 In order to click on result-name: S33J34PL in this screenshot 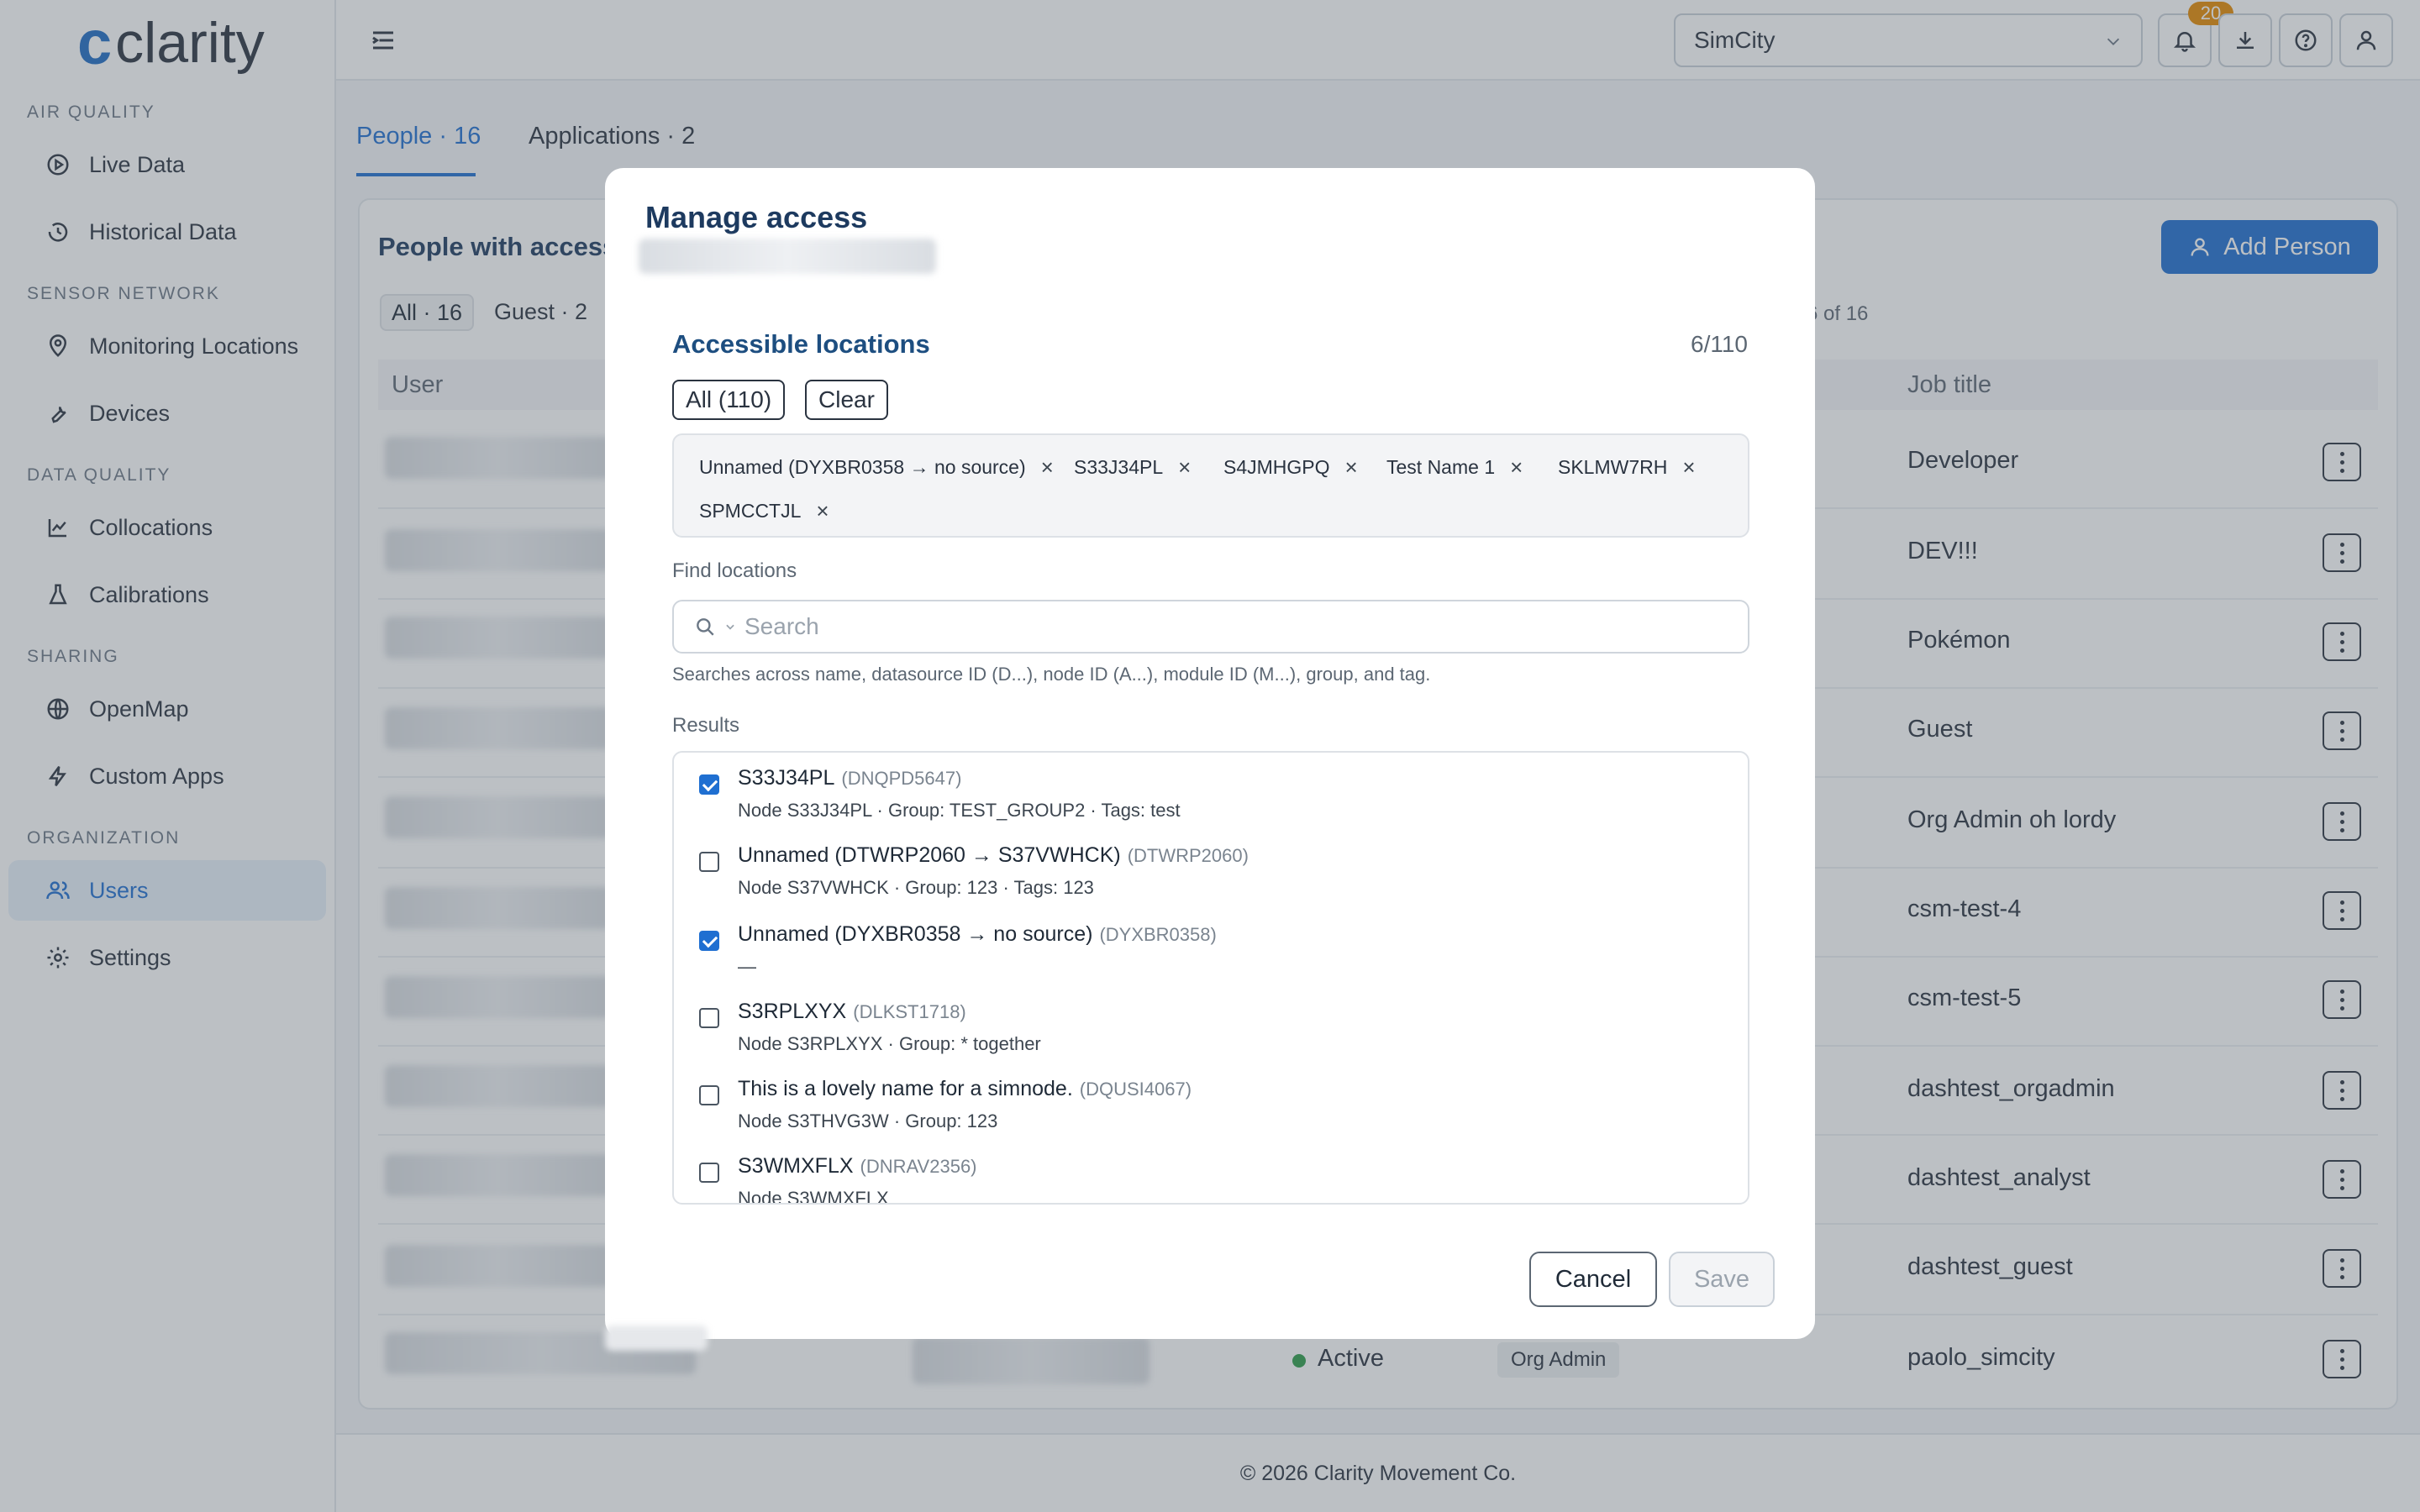, I will do `click(786, 778)`.